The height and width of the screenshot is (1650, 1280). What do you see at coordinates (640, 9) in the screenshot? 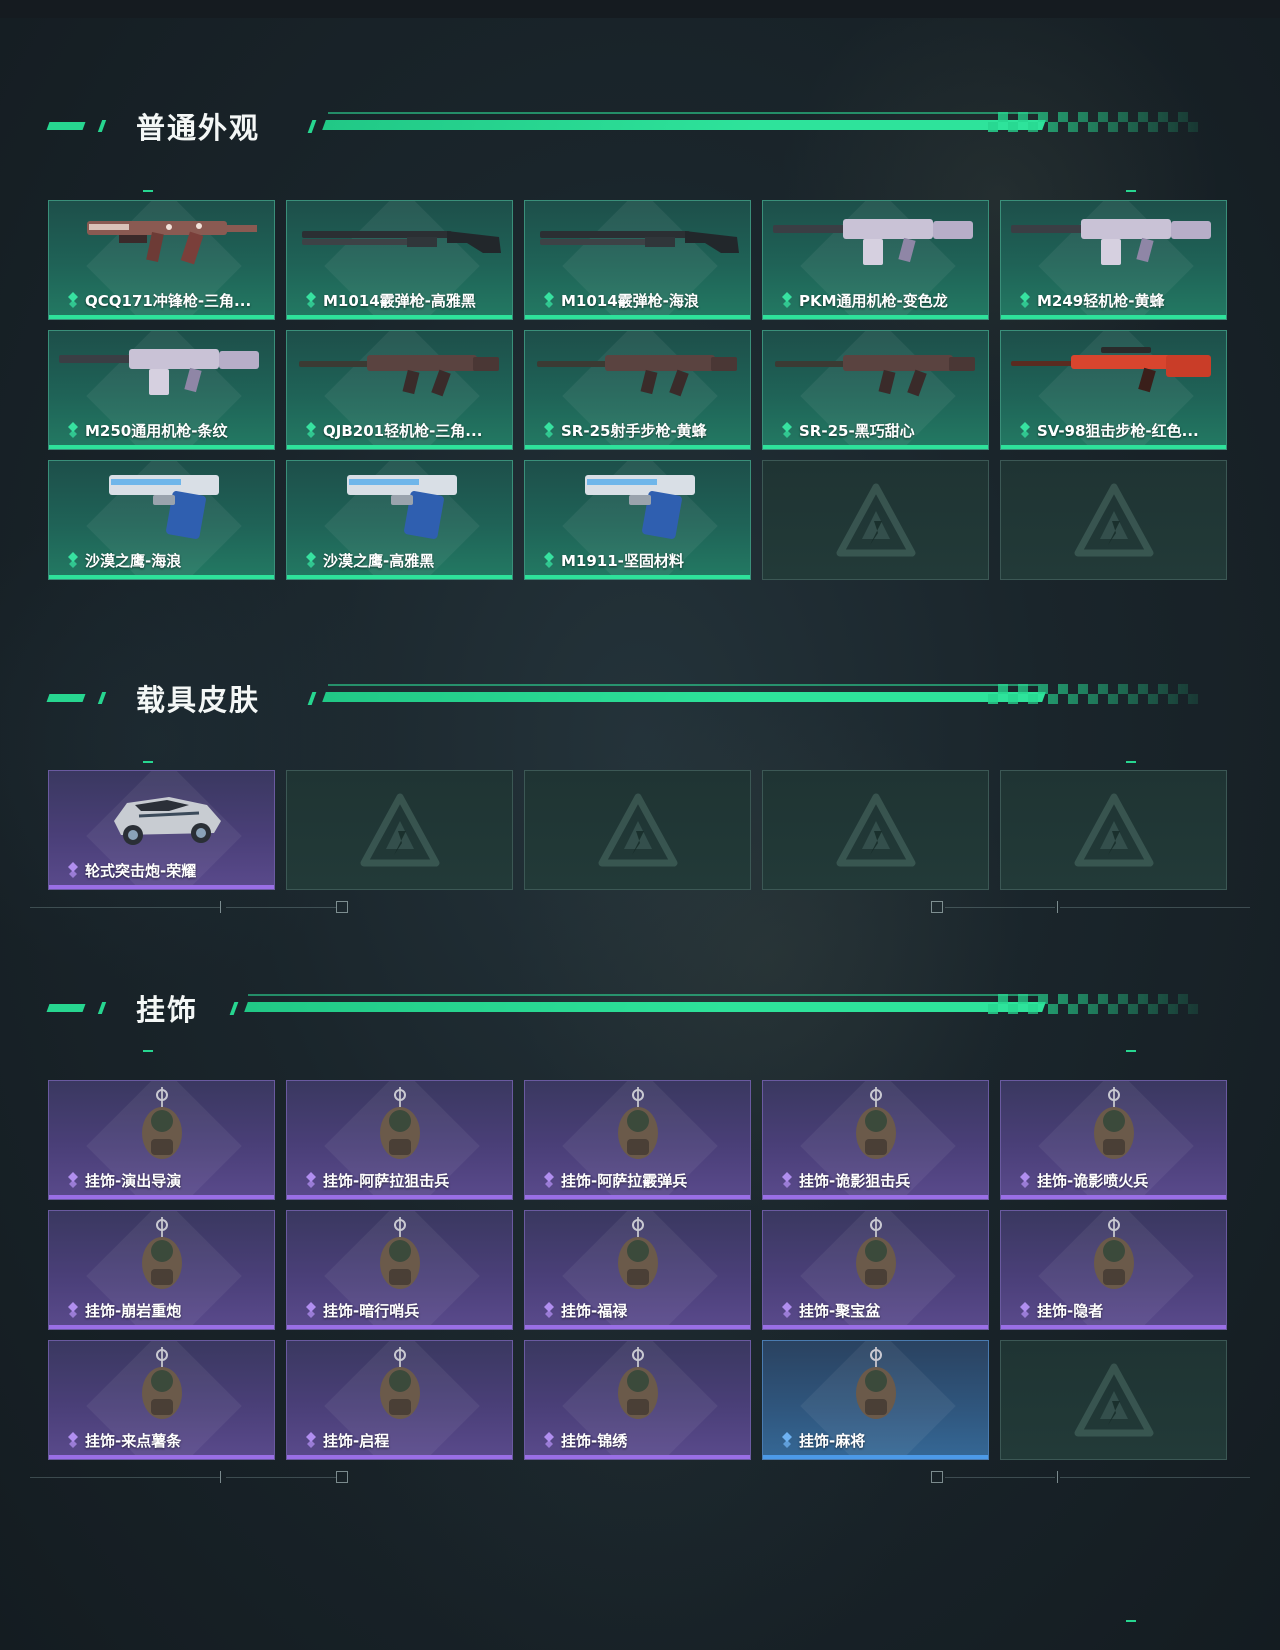
I see `top-strip` at bounding box center [640, 9].